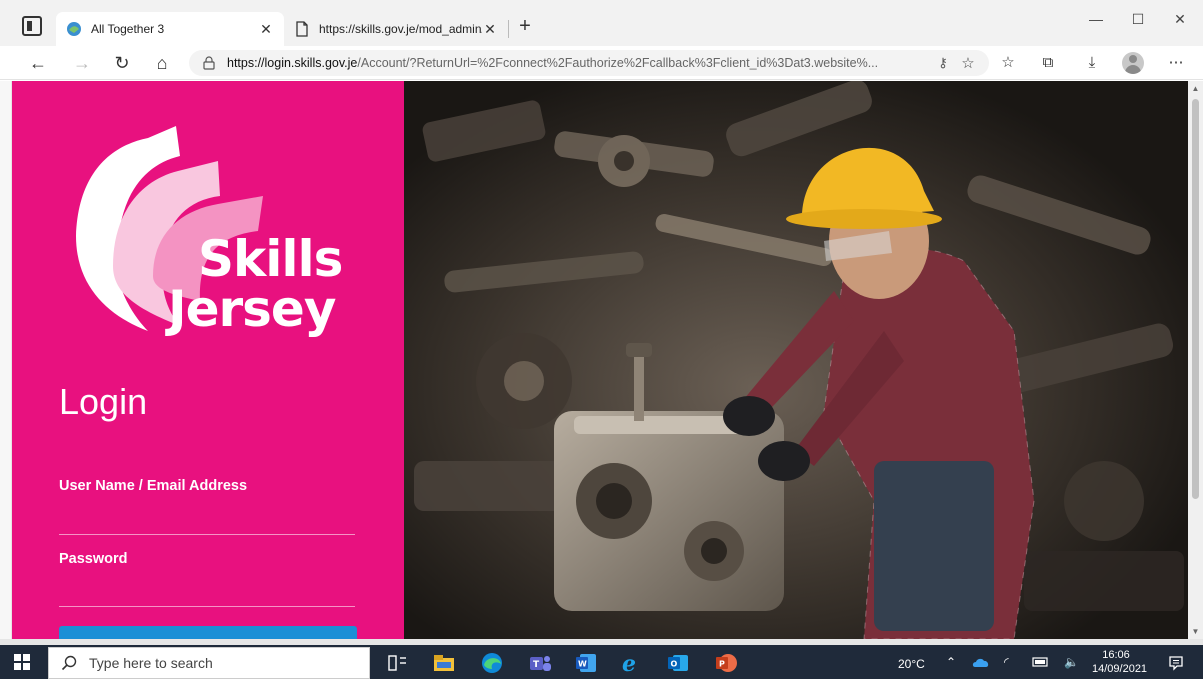 Image resolution: width=1203 pixels, height=679 pixels. Describe the element at coordinates (1133, 63) in the screenshot. I see `profile-avatar` at that location.